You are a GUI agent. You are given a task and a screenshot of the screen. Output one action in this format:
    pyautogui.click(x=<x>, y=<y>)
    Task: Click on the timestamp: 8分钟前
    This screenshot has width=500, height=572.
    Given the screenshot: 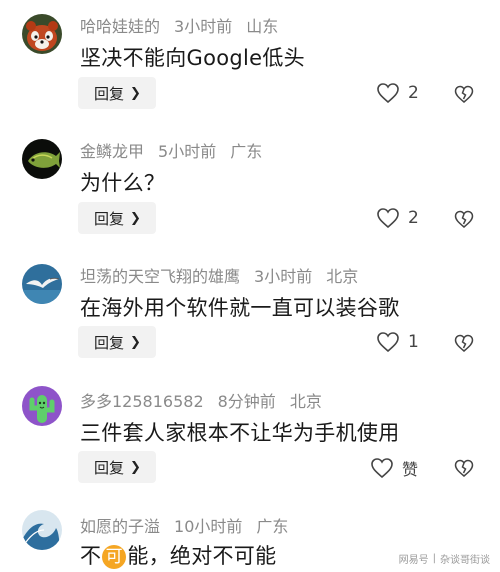 What is the action you would take?
    pyautogui.click(x=246, y=401)
    